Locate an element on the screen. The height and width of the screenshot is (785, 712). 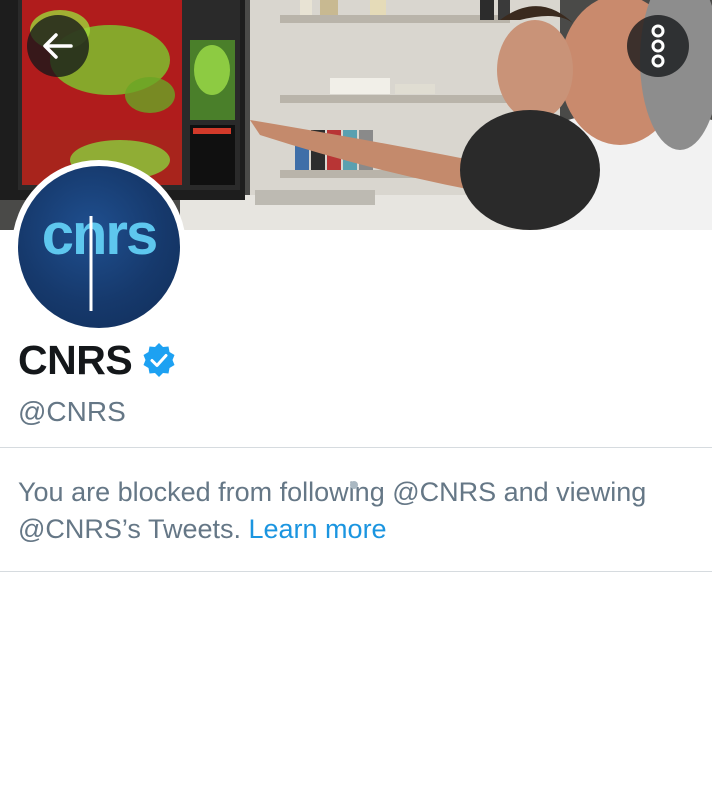
more-options-button is located at coordinates (658, 46).